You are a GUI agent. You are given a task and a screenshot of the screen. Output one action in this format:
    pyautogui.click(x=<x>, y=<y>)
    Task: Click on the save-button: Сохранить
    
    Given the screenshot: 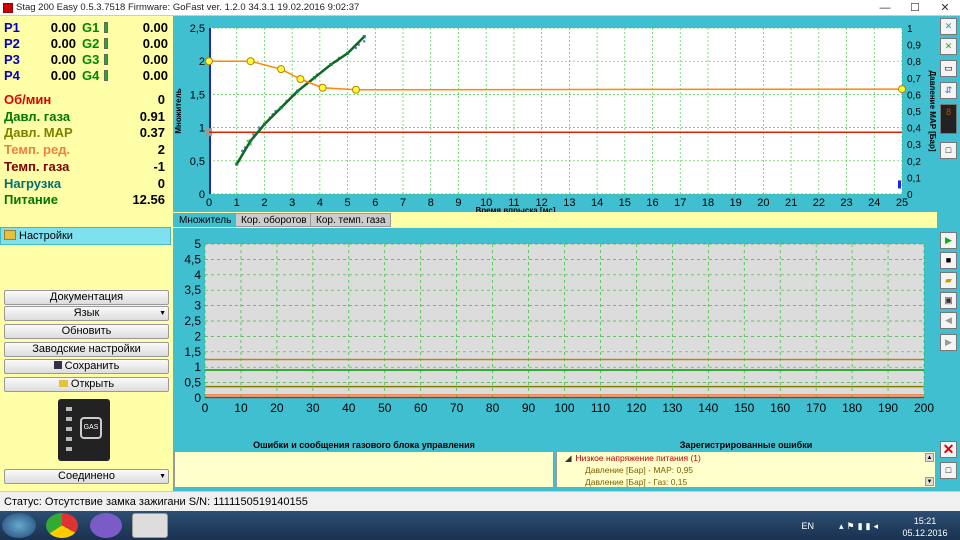 What is the action you would take?
    pyautogui.click(x=86, y=366)
    